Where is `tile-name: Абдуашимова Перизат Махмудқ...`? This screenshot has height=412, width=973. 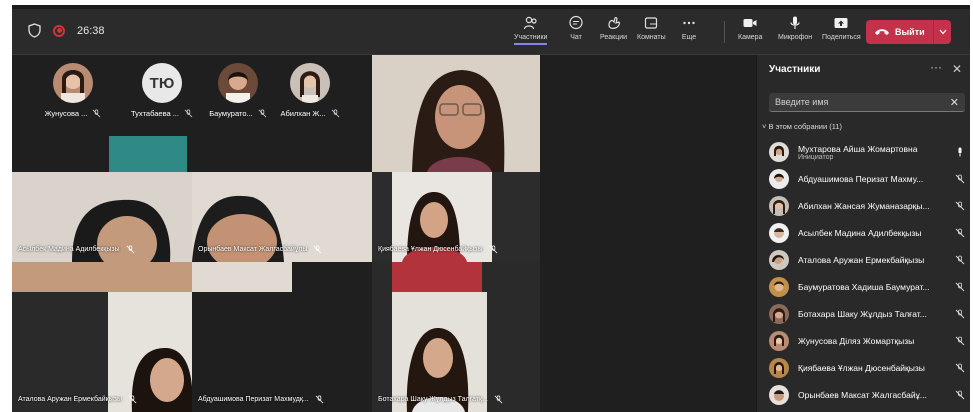
tile-name: Абдуашимова Перизат Махмудқ... is located at coordinates (253, 399).